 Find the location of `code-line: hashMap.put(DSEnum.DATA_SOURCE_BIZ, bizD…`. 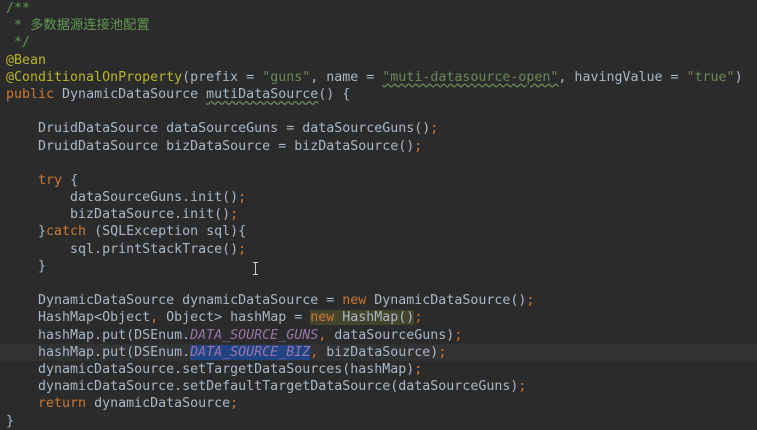

code-line: hashMap.put(DSEnum.DATA_SOURCE_BIZ, bizD… is located at coordinates (378, 352).